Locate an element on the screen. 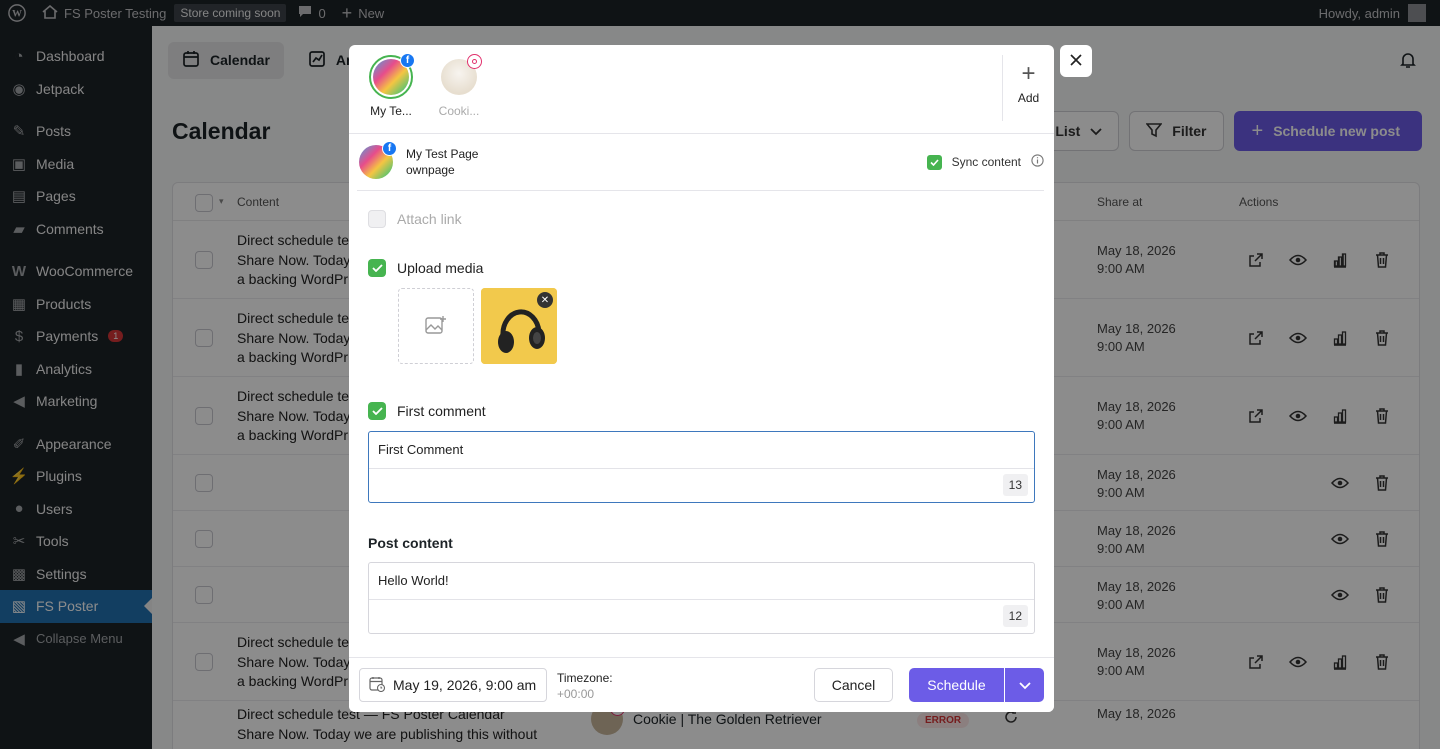 The height and width of the screenshot is (749, 1440). first-comment-field: First Comment 13 is located at coordinates (701, 467).